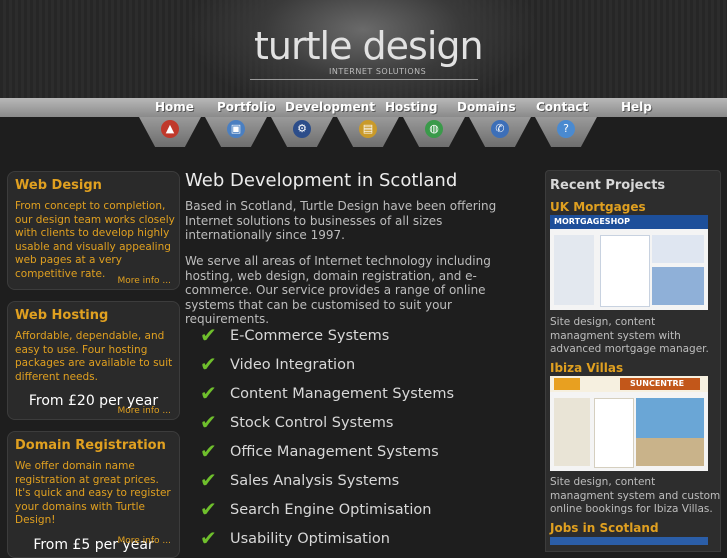  I want to click on logo-tagline: INTERNET SOLUTIONS, so click(378, 71).